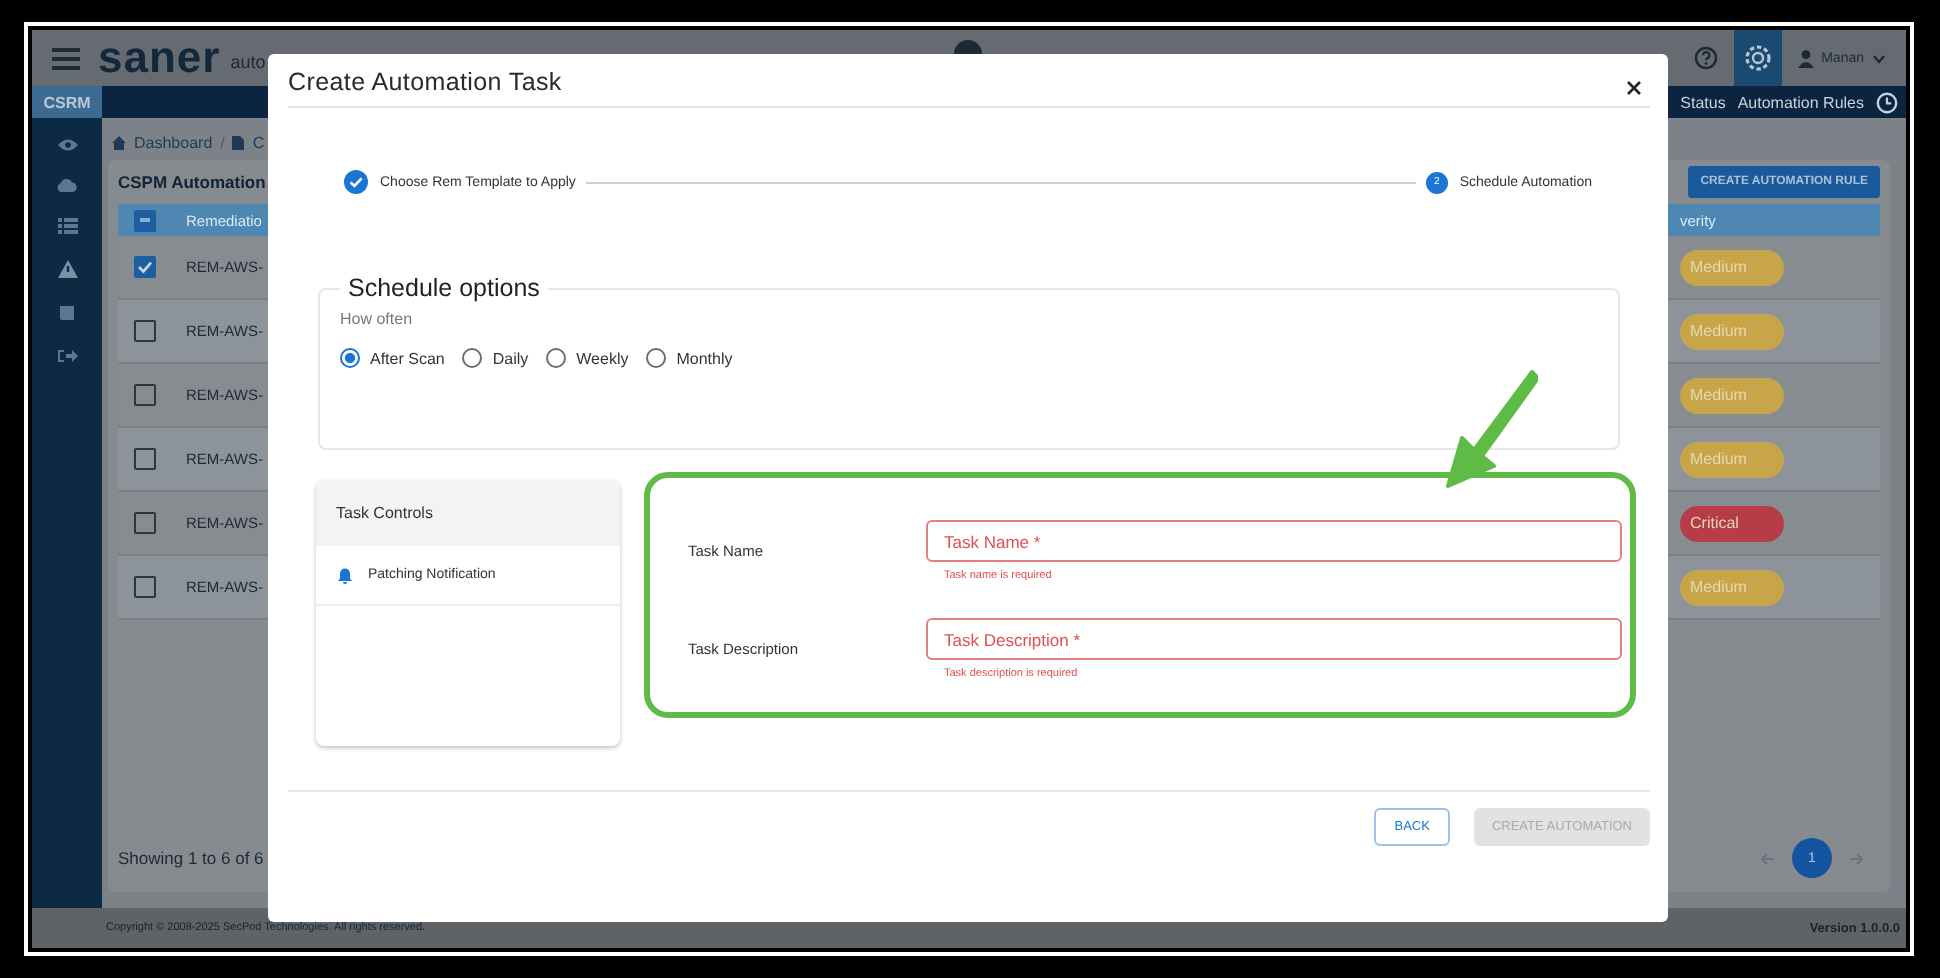  I want to click on radio-label: Monthly, so click(704, 358).